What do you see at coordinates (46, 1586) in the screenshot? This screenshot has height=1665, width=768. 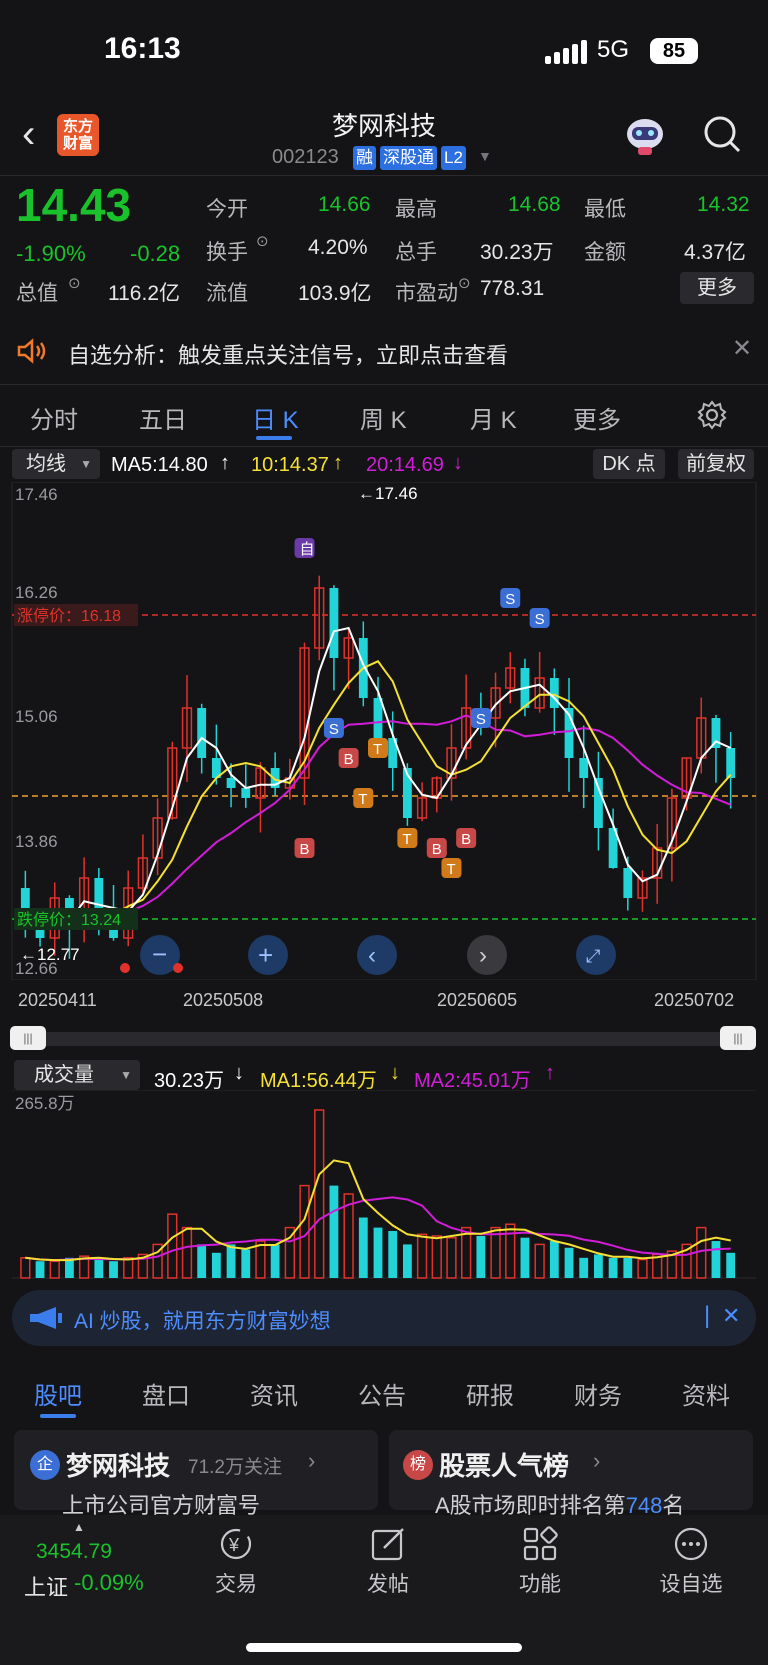 I see `index-name: 上证` at bounding box center [46, 1586].